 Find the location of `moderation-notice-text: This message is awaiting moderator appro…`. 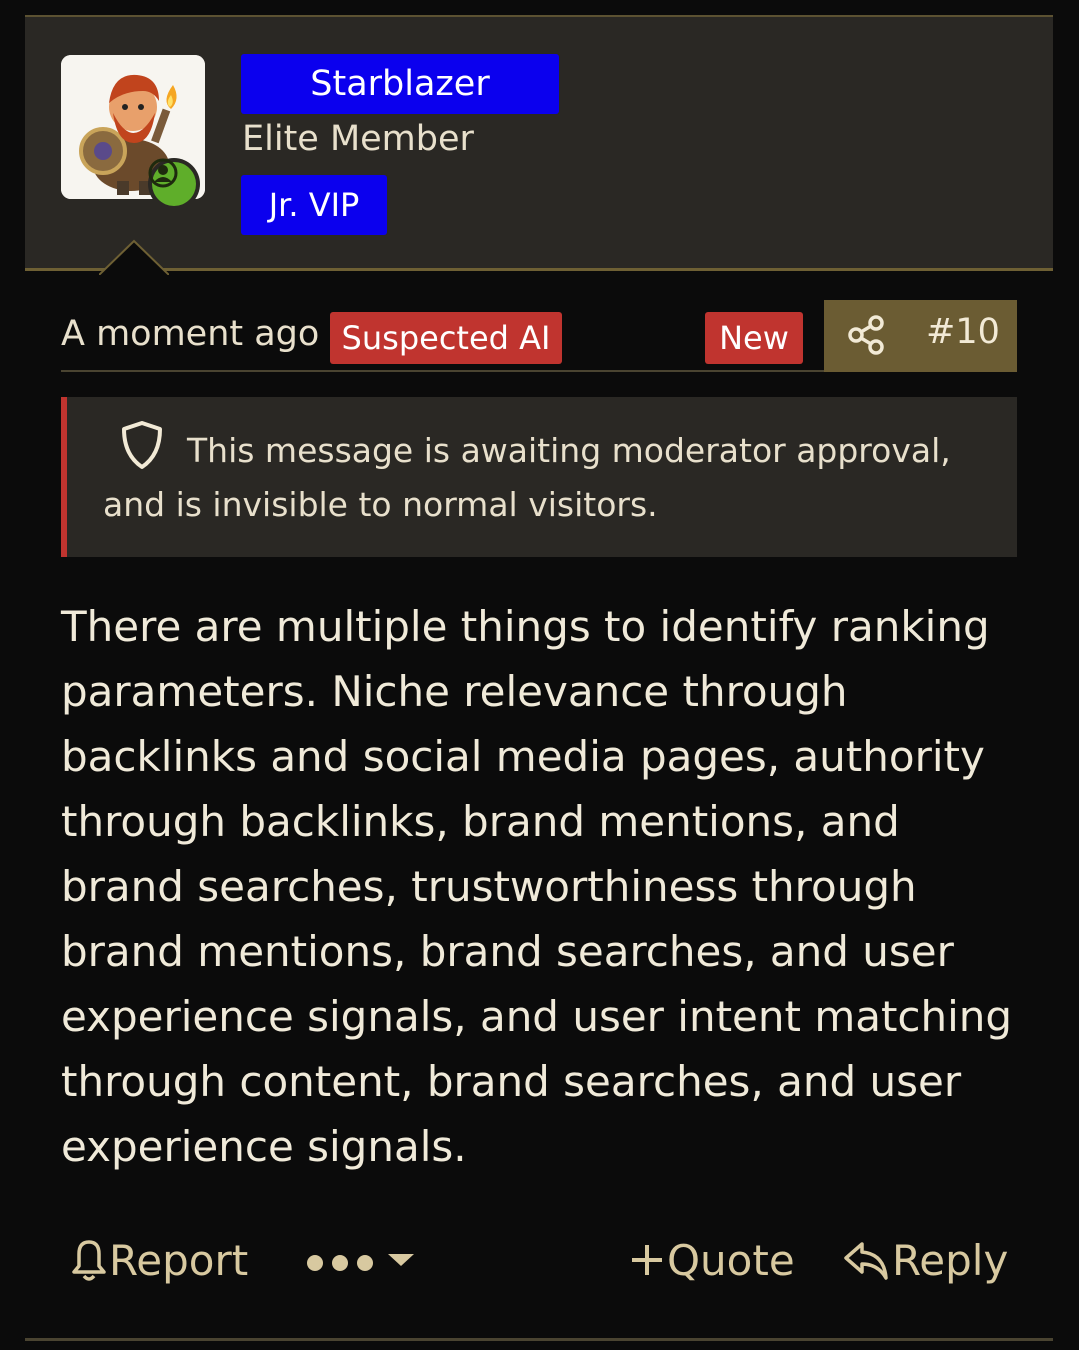

moderation-notice-text: This message is awaiting moderator appro… is located at coordinates (527, 477).